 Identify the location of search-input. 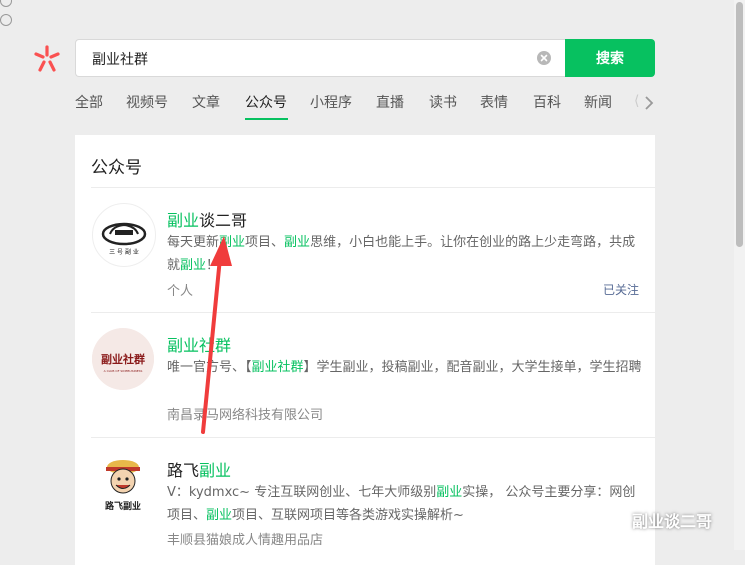
(307, 59).